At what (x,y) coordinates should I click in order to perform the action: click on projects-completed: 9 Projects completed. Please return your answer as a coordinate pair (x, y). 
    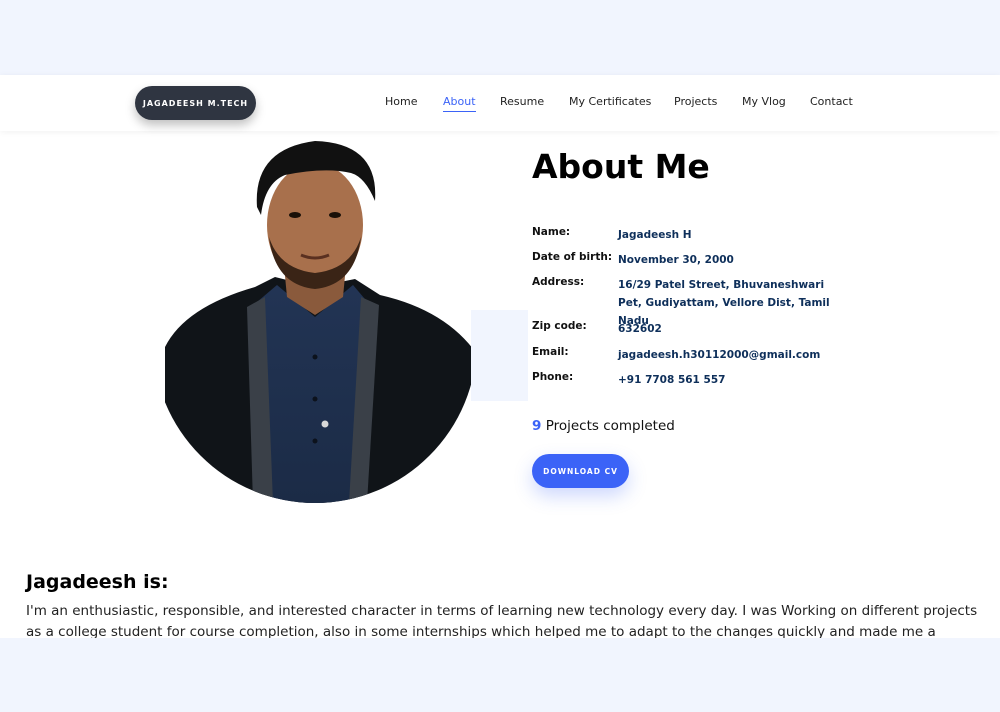
    Looking at the image, I should click on (603, 426).